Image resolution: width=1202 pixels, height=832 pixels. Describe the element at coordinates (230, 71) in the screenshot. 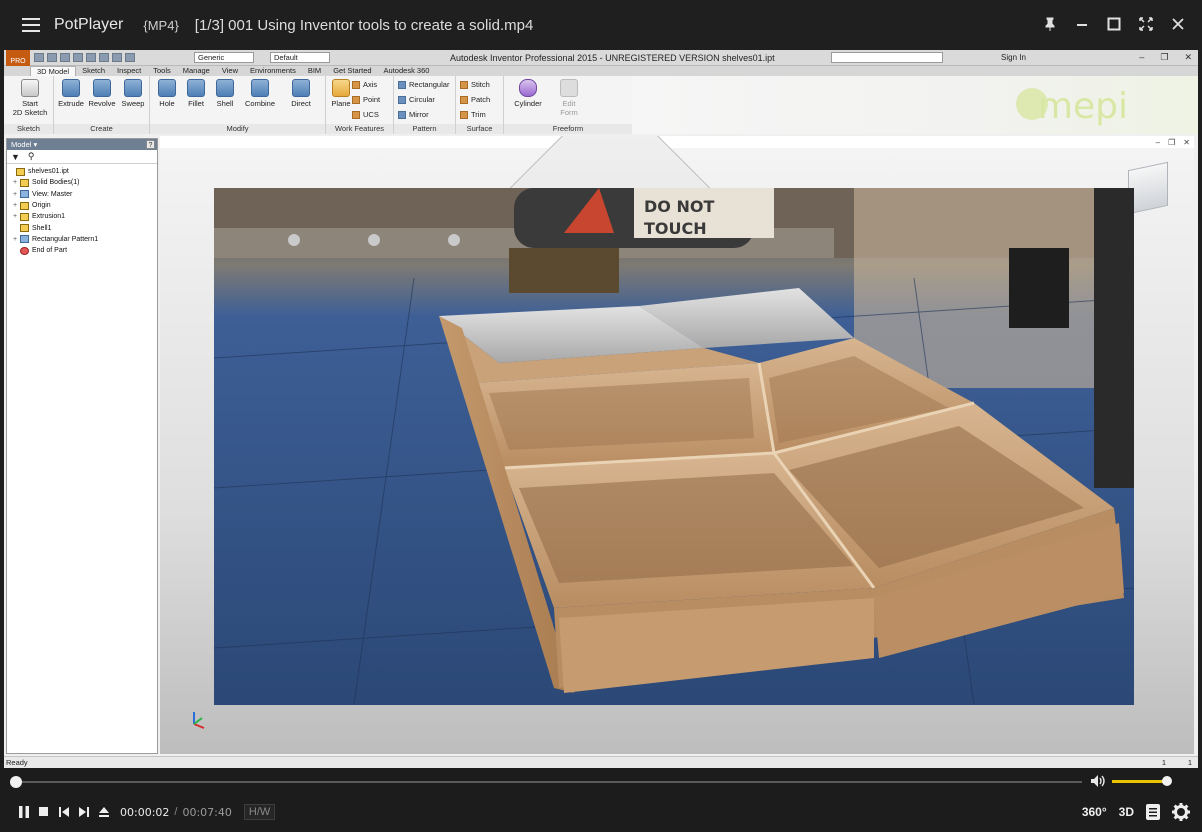

I see `tab-view: View` at that location.